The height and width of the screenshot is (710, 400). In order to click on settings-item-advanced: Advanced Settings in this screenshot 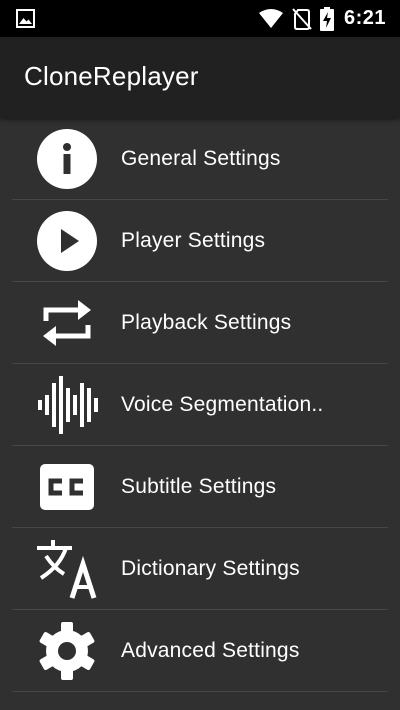, I will do `click(200, 651)`.